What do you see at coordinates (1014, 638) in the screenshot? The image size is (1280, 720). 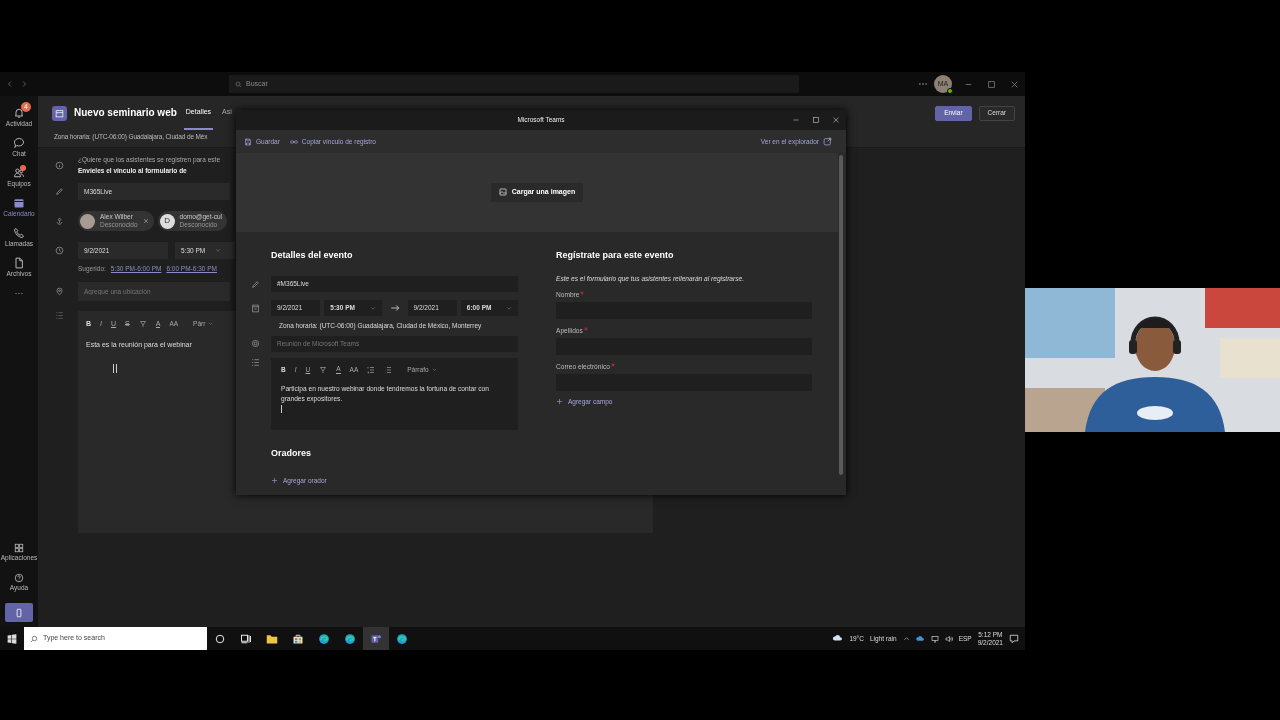 I see `notification-icon` at bounding box center [1014, 638].